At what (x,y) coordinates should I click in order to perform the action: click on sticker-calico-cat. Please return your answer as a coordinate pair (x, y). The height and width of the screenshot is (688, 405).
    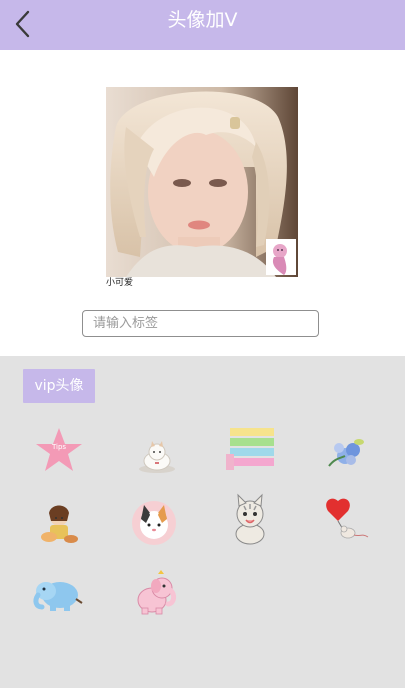
    Looking at the image, I should click on (154, 523).